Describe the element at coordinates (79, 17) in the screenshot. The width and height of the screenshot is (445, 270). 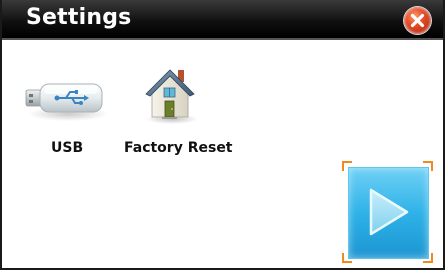
I see `window-title: Settings` at that location.